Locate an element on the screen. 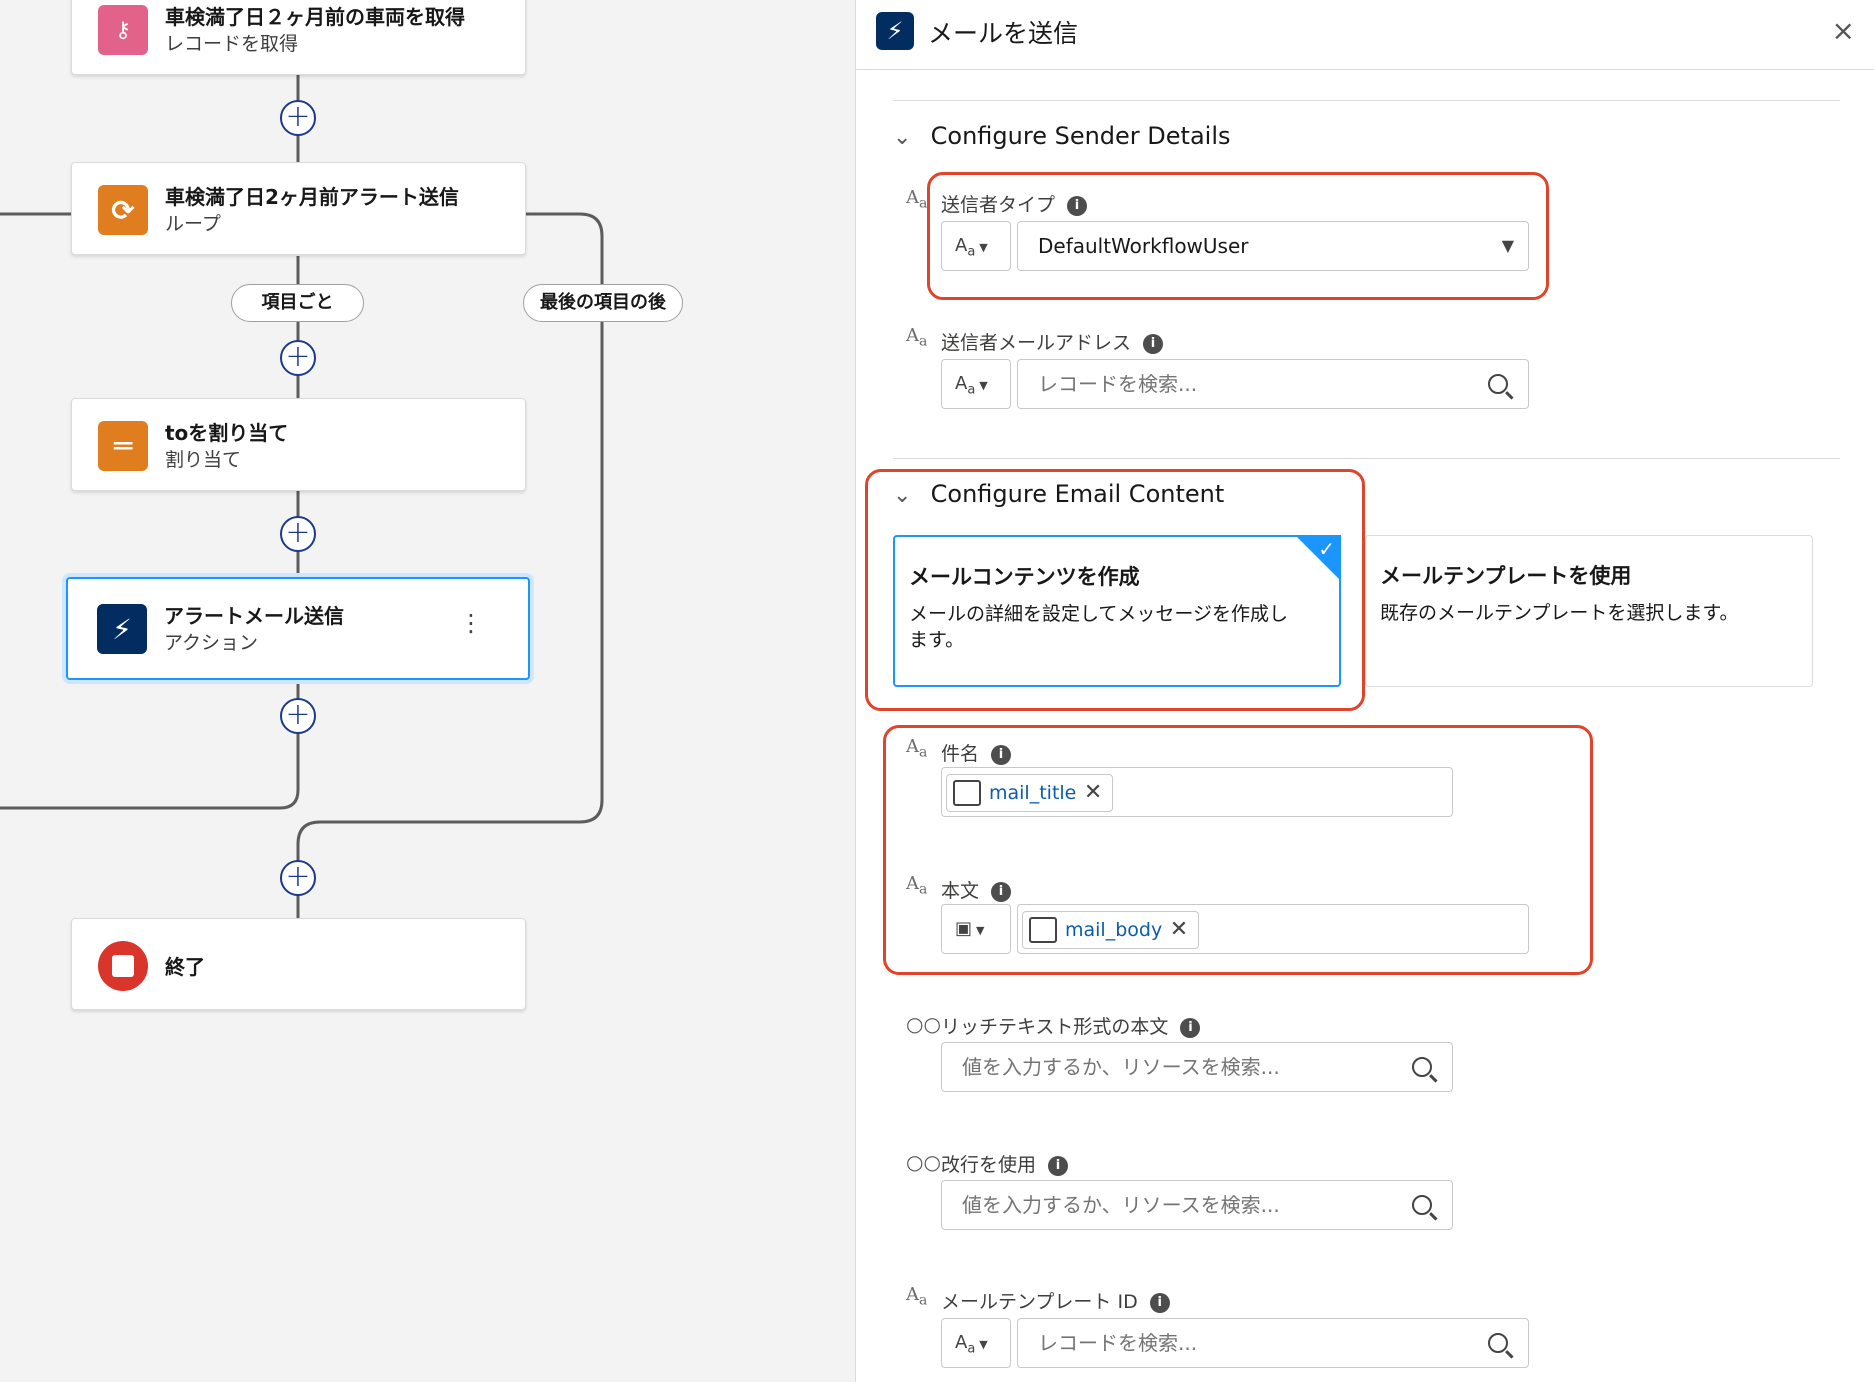 The height and width of the screenshot is (1382, 1874). highlight-subject-body is located at coordinates (1238, 850).